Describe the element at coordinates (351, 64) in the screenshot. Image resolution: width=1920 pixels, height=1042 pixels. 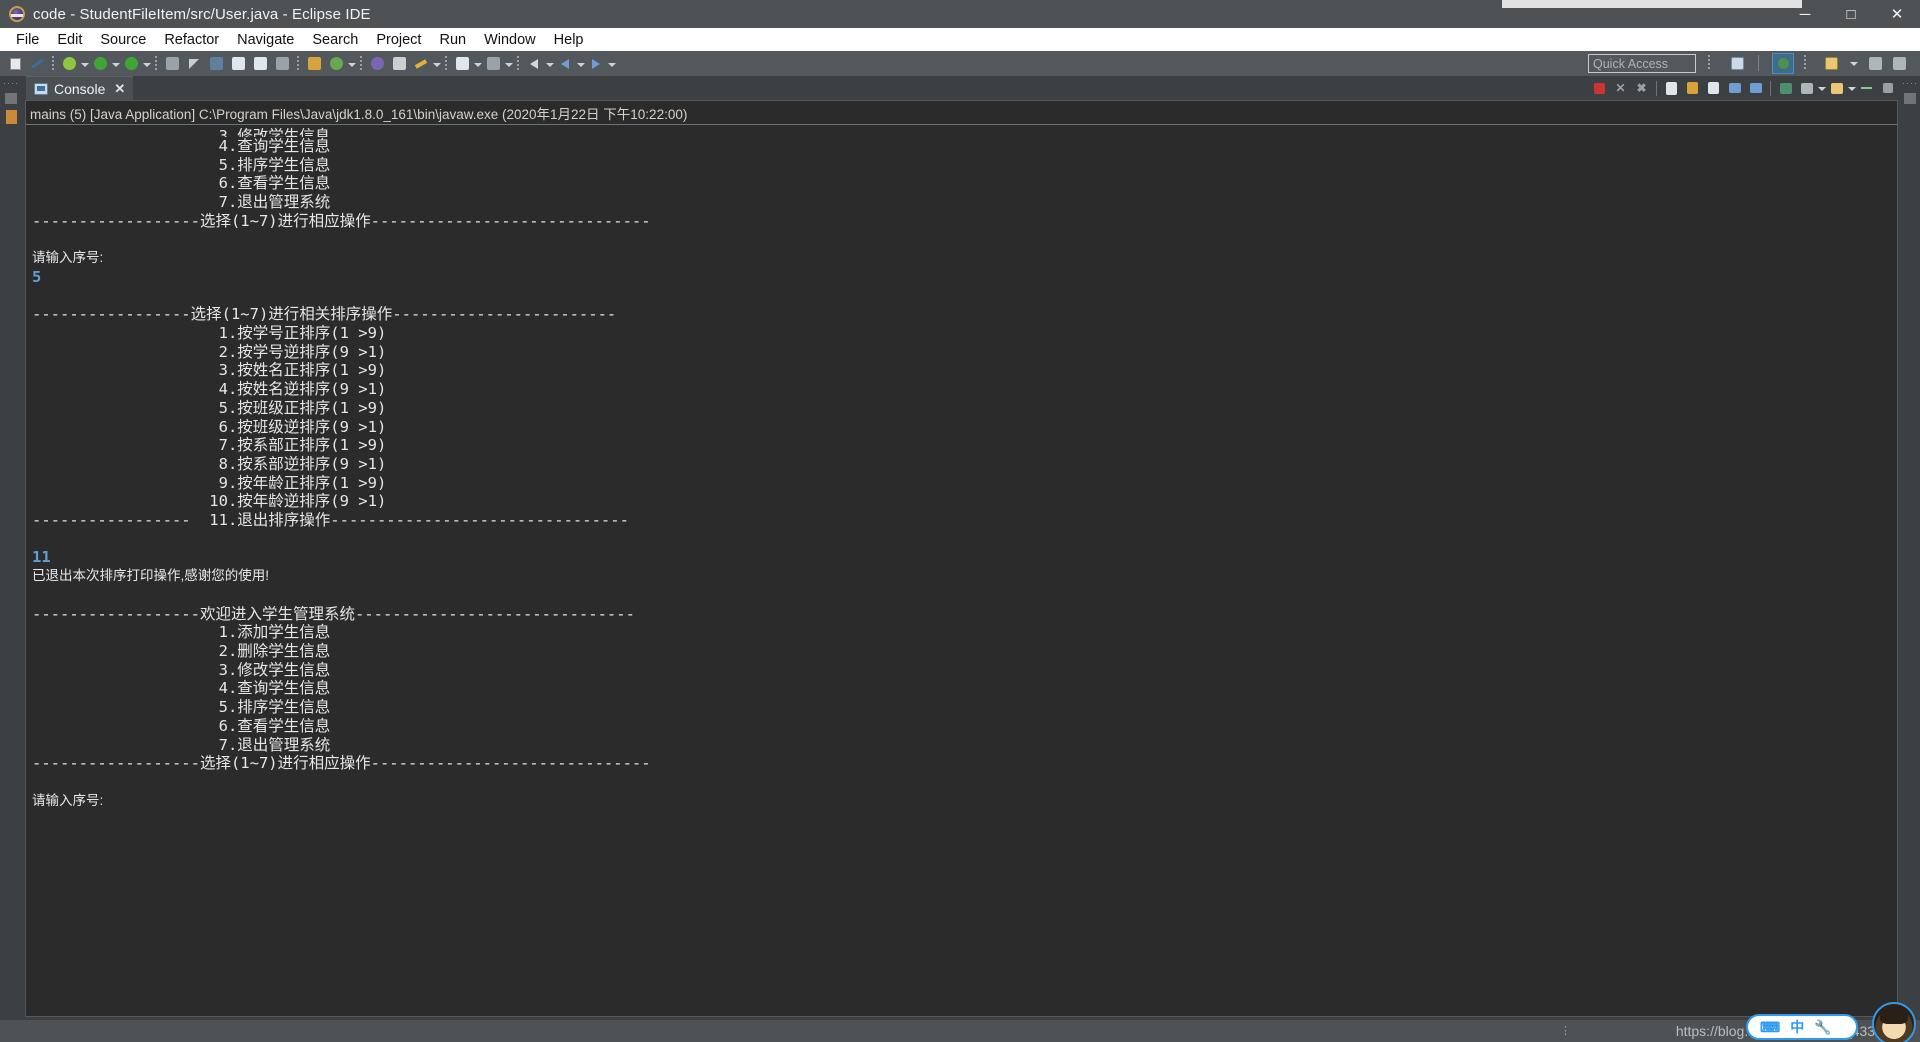
I see `new-class-dropdown-icon` at that location.